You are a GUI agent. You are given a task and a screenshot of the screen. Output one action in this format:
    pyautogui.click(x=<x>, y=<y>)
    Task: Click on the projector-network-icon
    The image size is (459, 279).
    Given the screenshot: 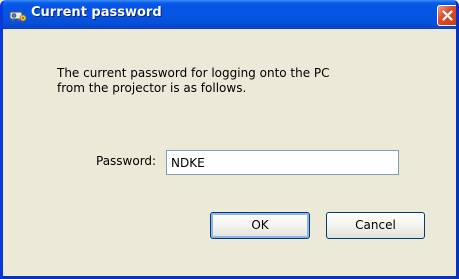 What is the action you would take?
    pyautogui.click(x=18, y=15)
    